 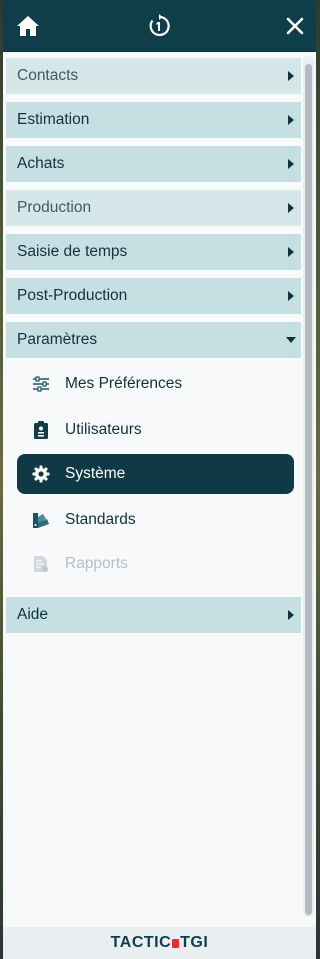 I want to click on submenu-item-label: Utilisateurs, so click(x=103, y=429).